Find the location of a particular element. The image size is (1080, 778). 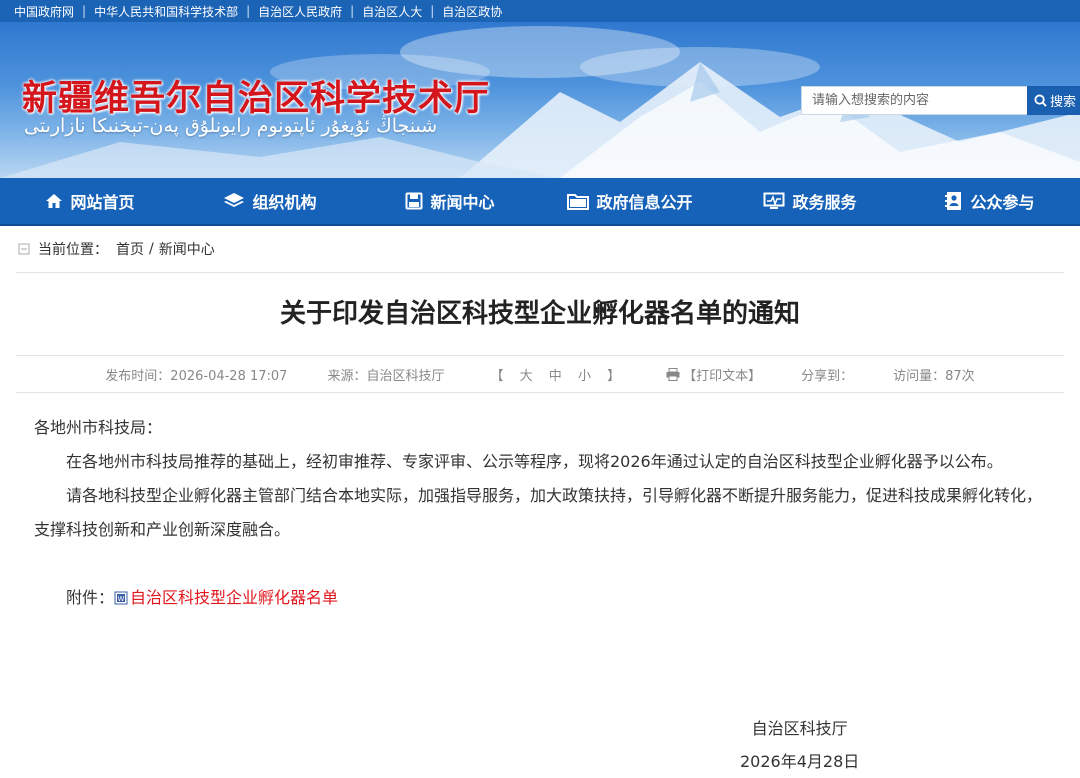

svg-text: W is located at coordinates (121, 599).